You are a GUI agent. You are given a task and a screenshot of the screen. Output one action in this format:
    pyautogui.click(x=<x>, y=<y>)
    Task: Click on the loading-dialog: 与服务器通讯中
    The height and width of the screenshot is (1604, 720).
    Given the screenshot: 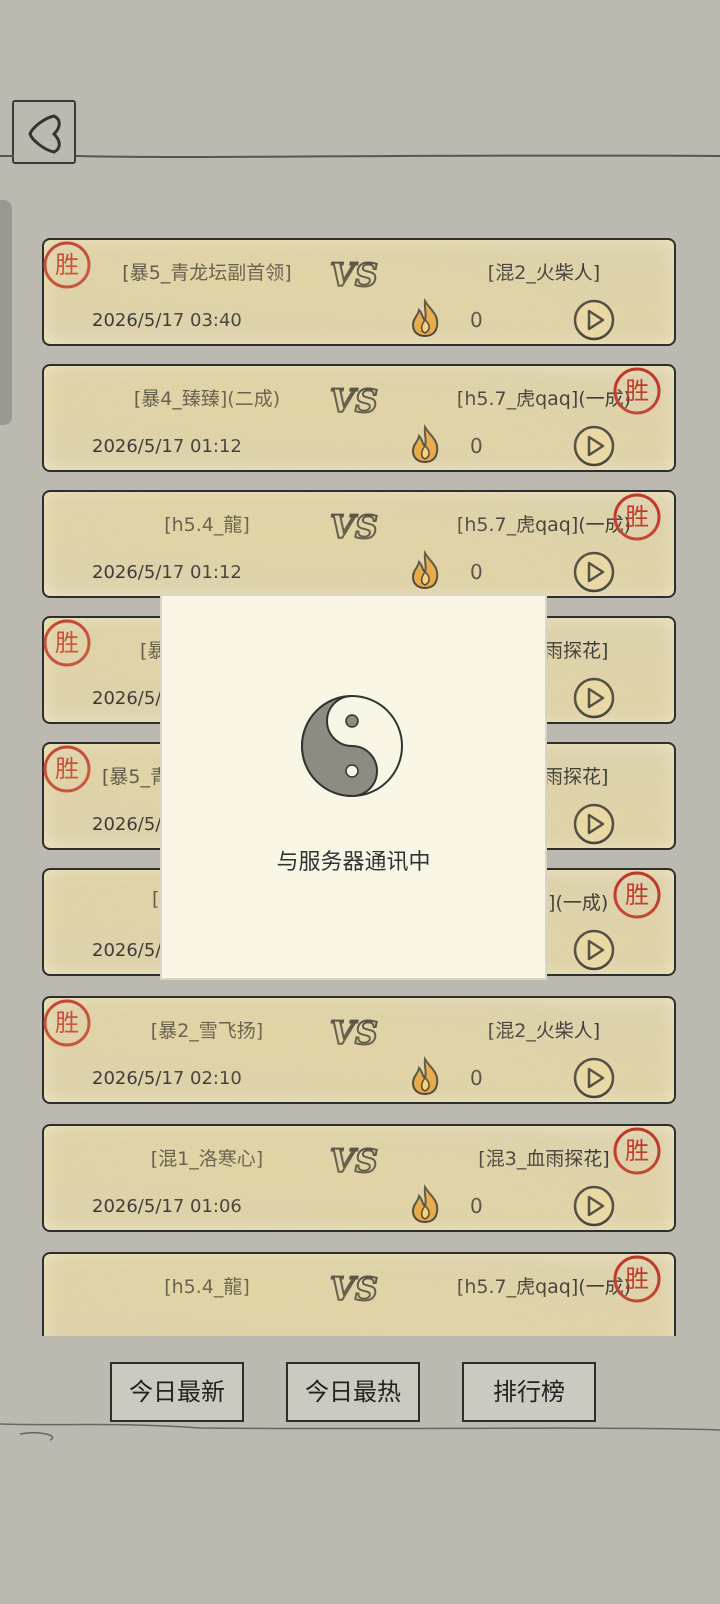 What is the action you would take?
    pyautogui.click(x=353, y=787)
    